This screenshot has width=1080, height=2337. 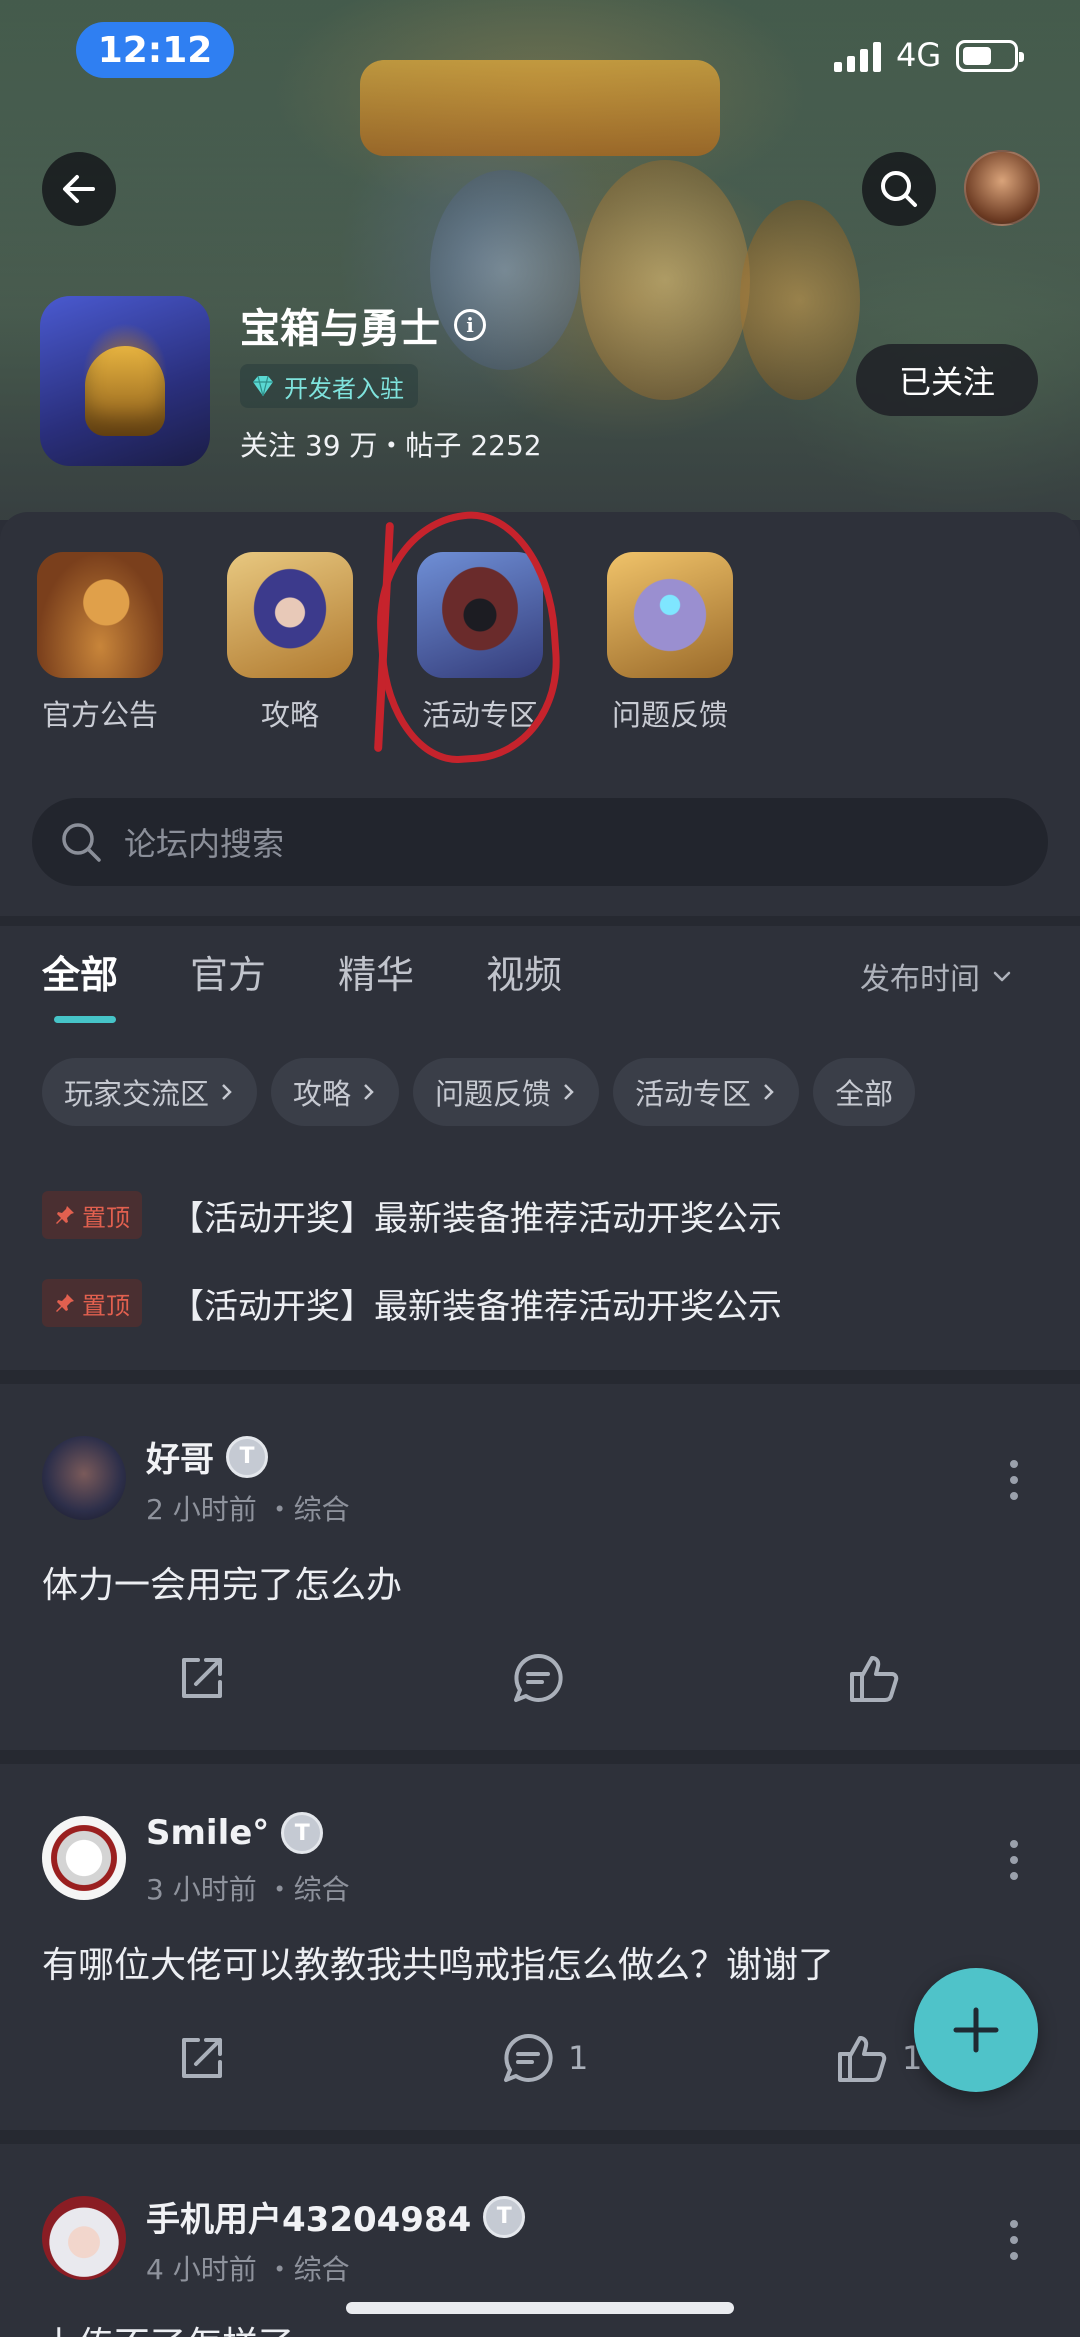 I want to click on shortcut-row: 官方公告 攻略 活动专区 问题反馈, so click(x=540, y=642).